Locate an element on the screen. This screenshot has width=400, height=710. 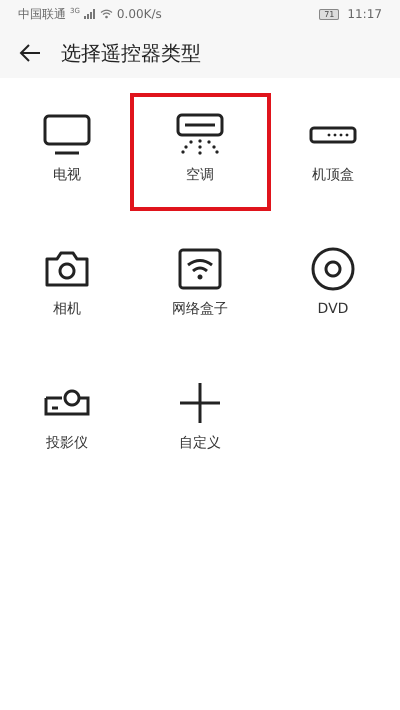
battery-level: 71 is located at coordinates (329, 14).